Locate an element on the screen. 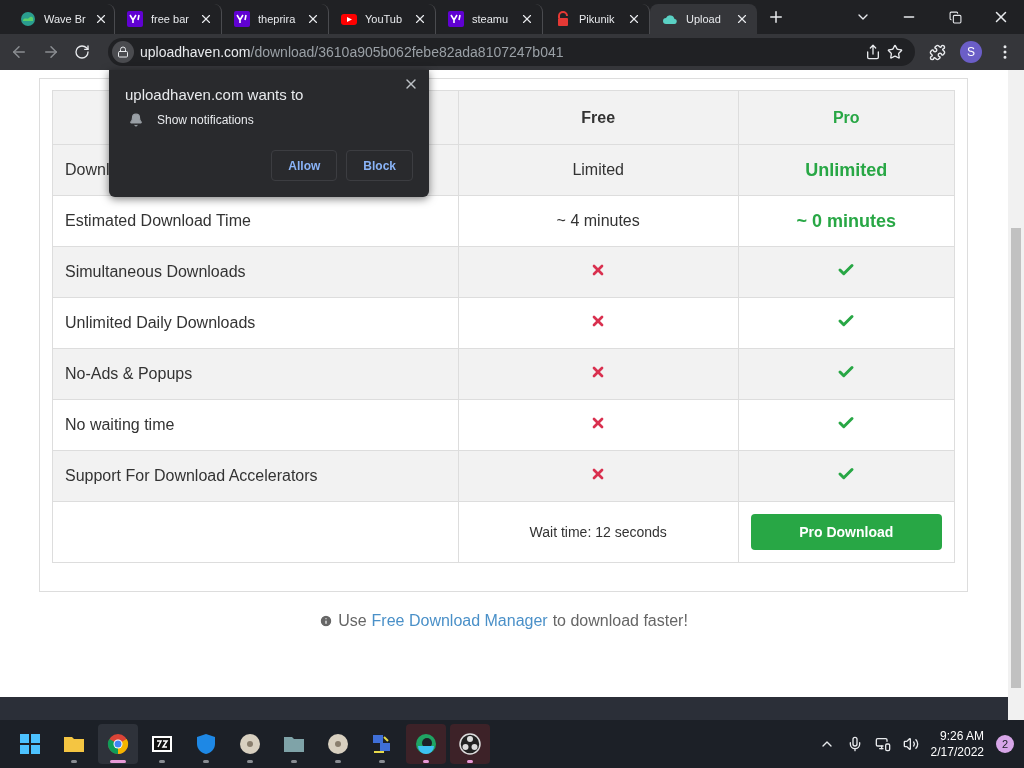 The width and height of the screenshot is (1024, 768). back-icon is located at coordinates (19, 52).